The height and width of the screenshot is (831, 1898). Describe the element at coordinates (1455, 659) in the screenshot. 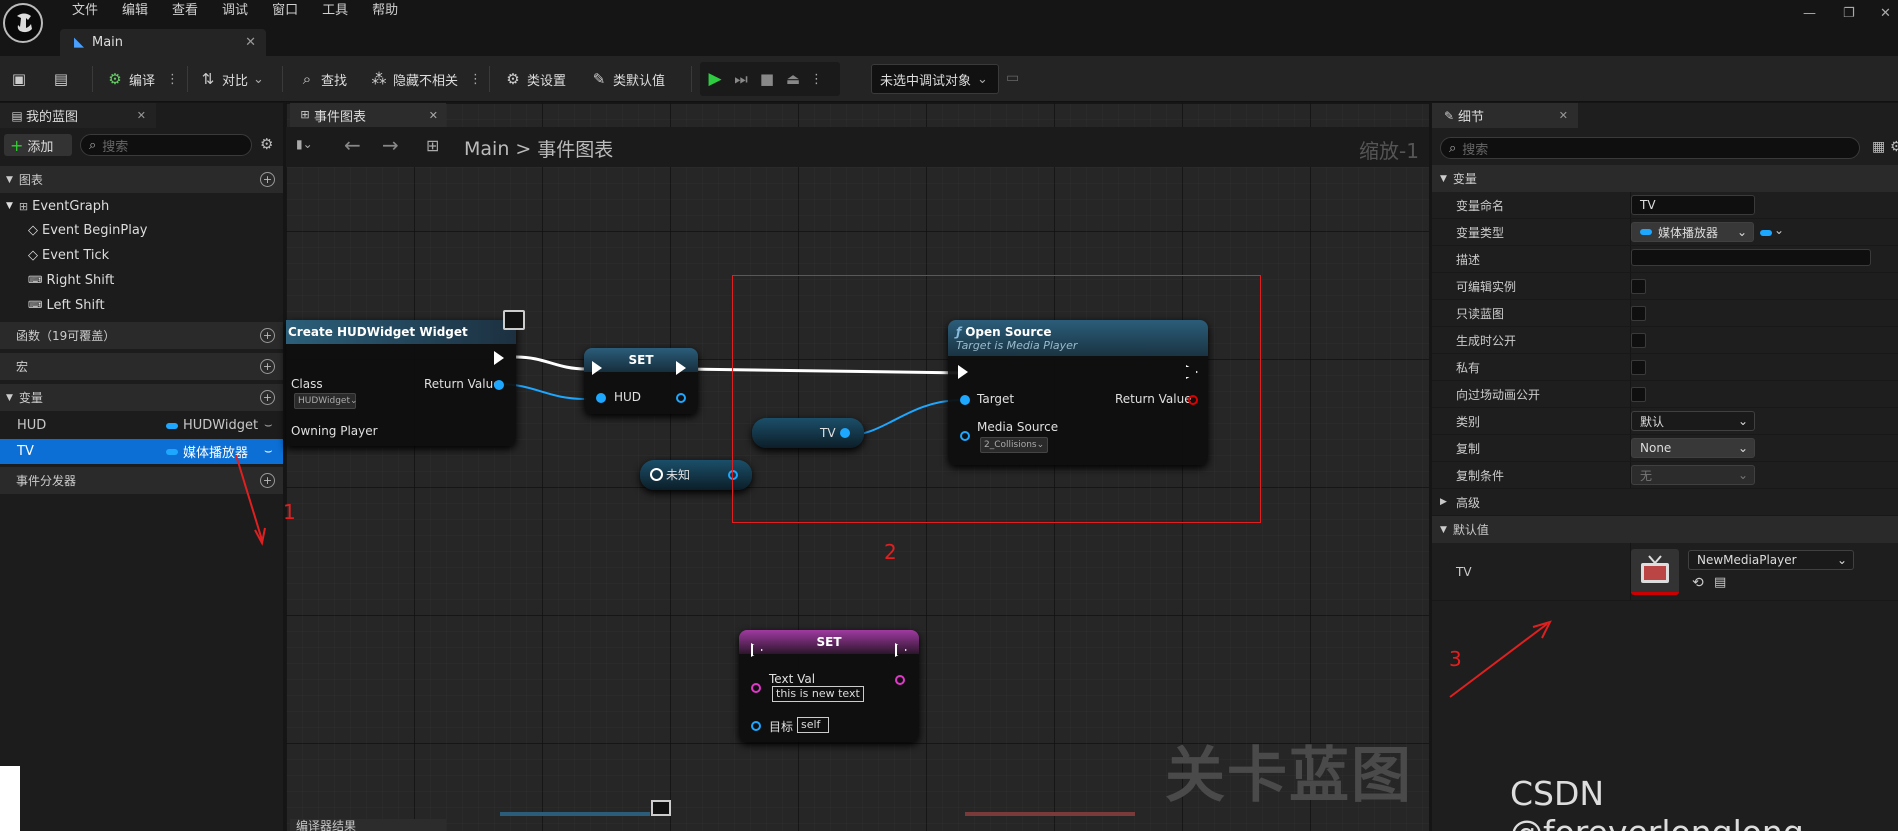

I see `annotation-label-3: 3` at that location.